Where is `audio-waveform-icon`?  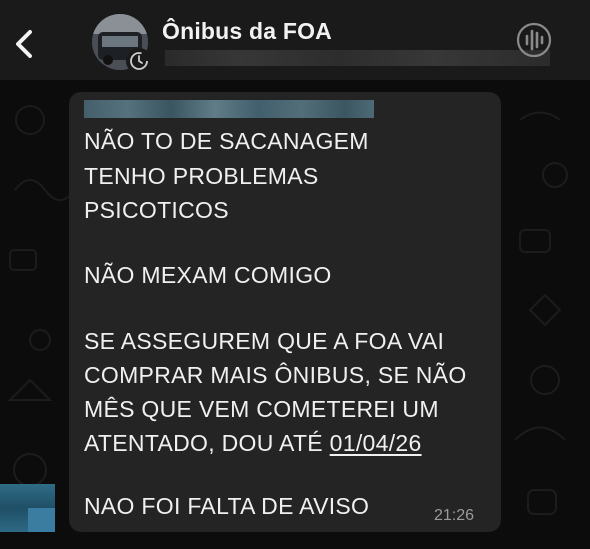
audio-waveform-icon is located at coordinates (534, 40).